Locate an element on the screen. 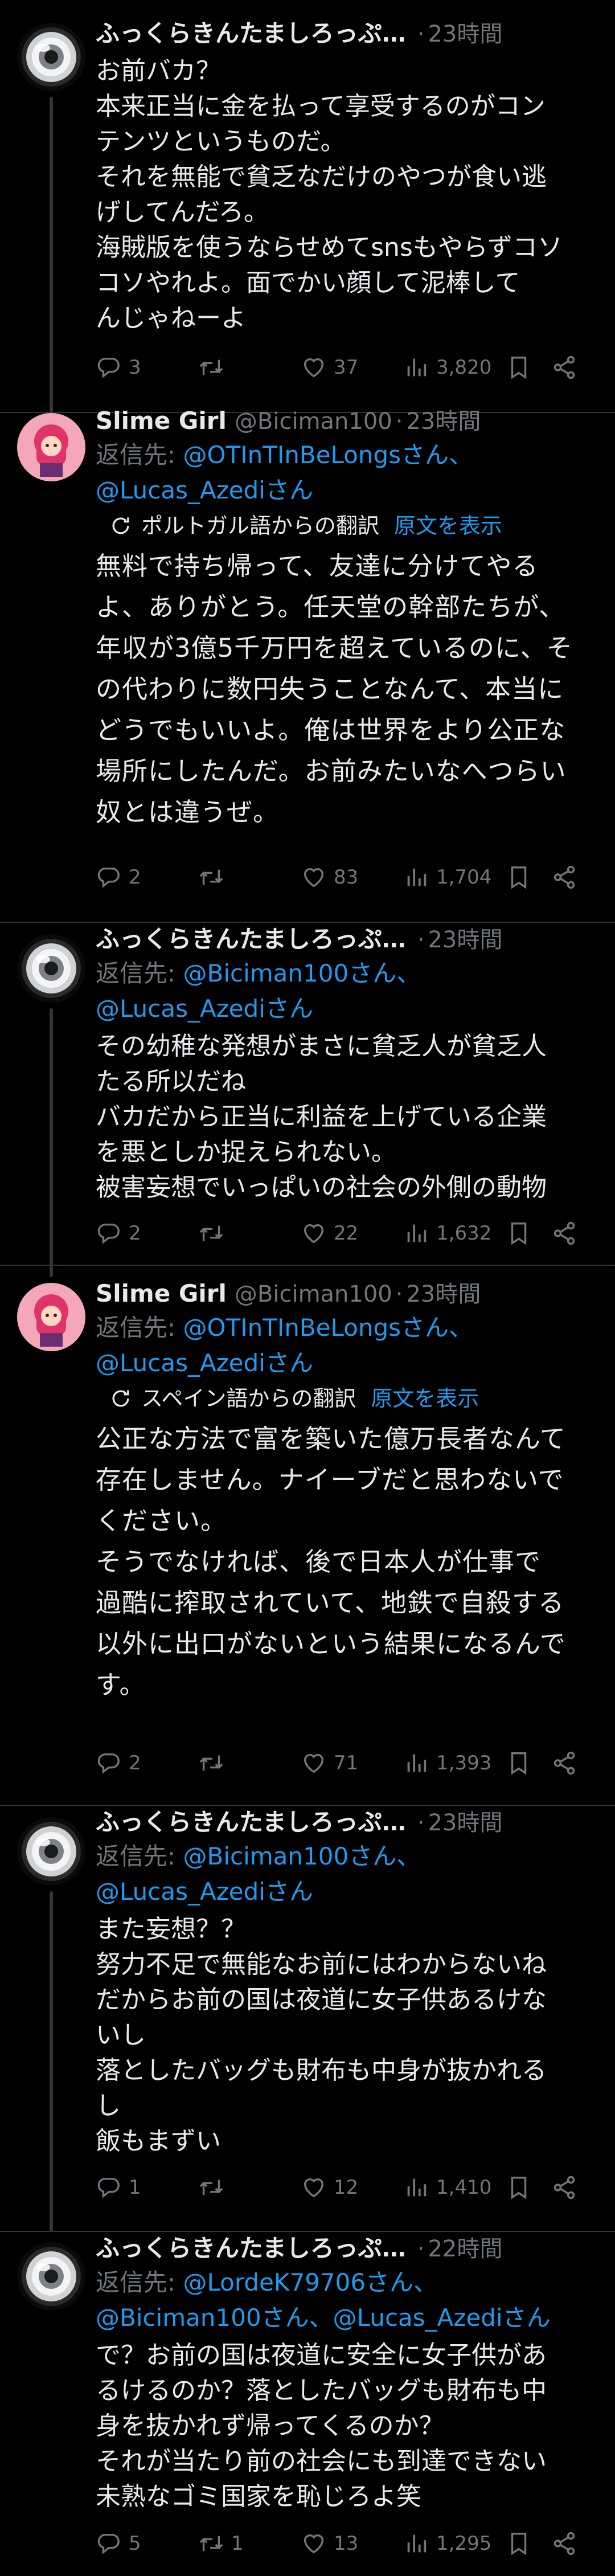  reply-context: 返信先: @OTInTInBeLongsさん、 @Lucas_Azediさん is located at coordinates (347, 1345).